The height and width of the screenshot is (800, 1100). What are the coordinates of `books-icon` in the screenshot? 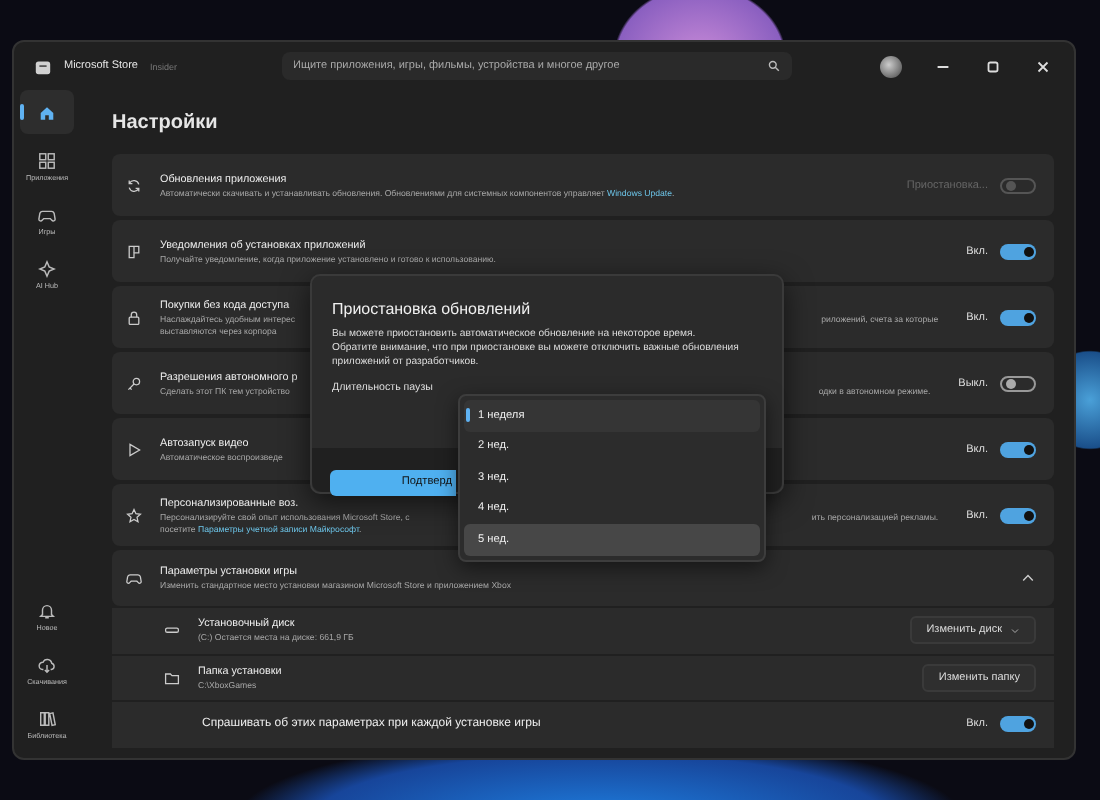 It's located at (47, 718).